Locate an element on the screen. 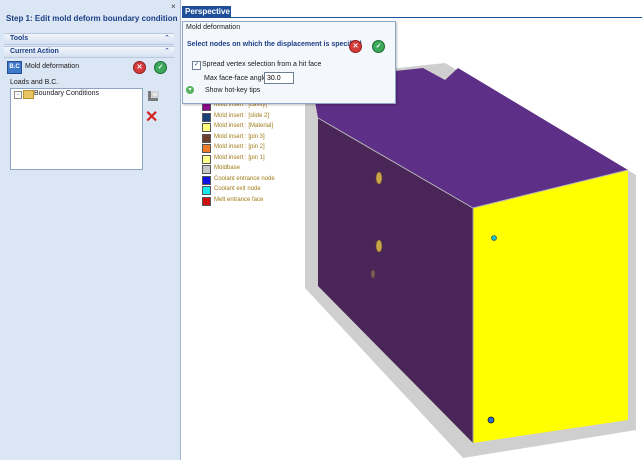 The width and height of the screenshot is (642, 460). delete-icon: ✕ is located at coordinates (151, 118).